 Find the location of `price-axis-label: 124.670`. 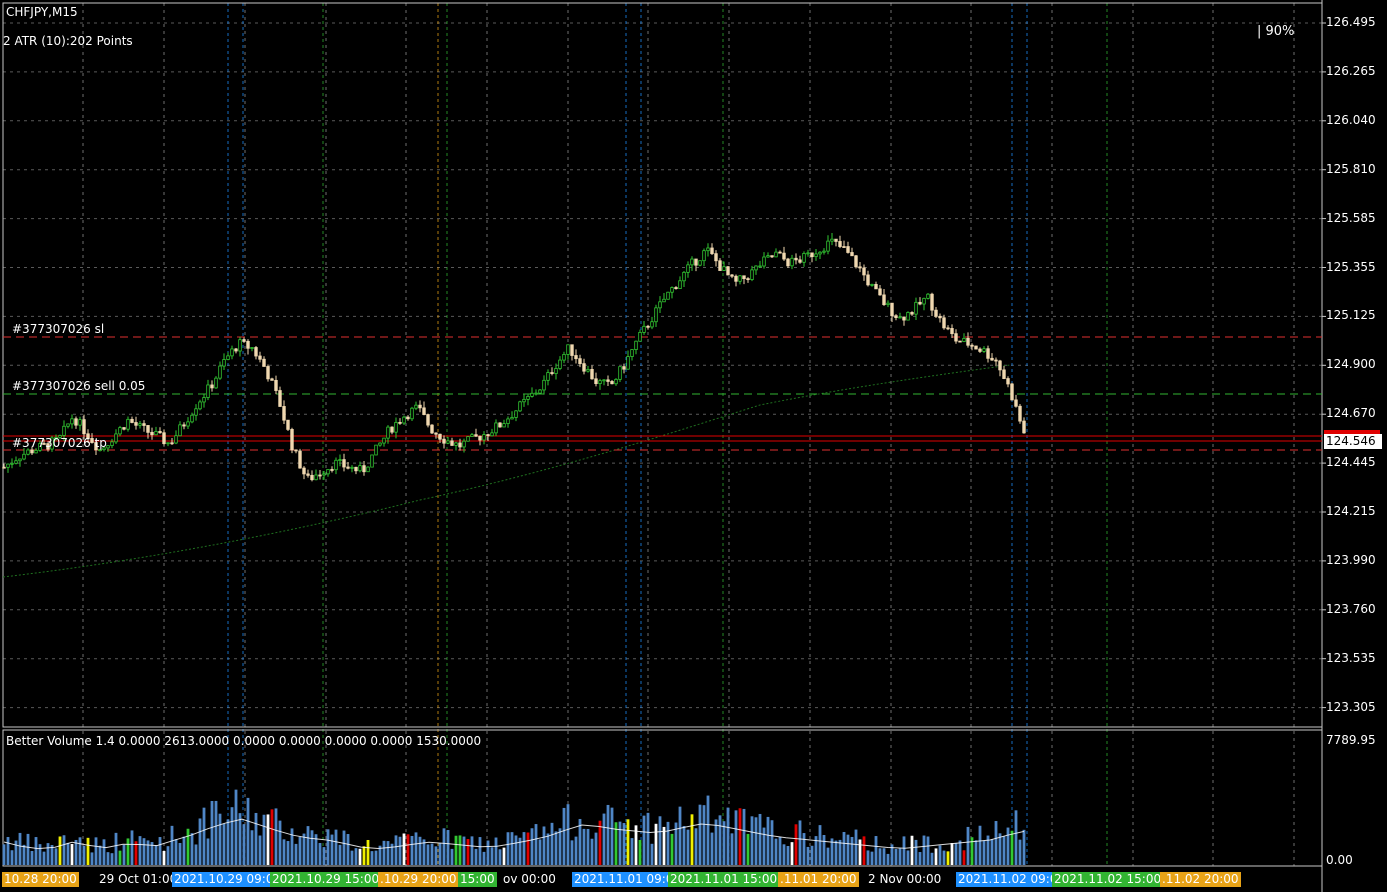

price-axis-label: 124.670 is located at coordinates (1351, 413).